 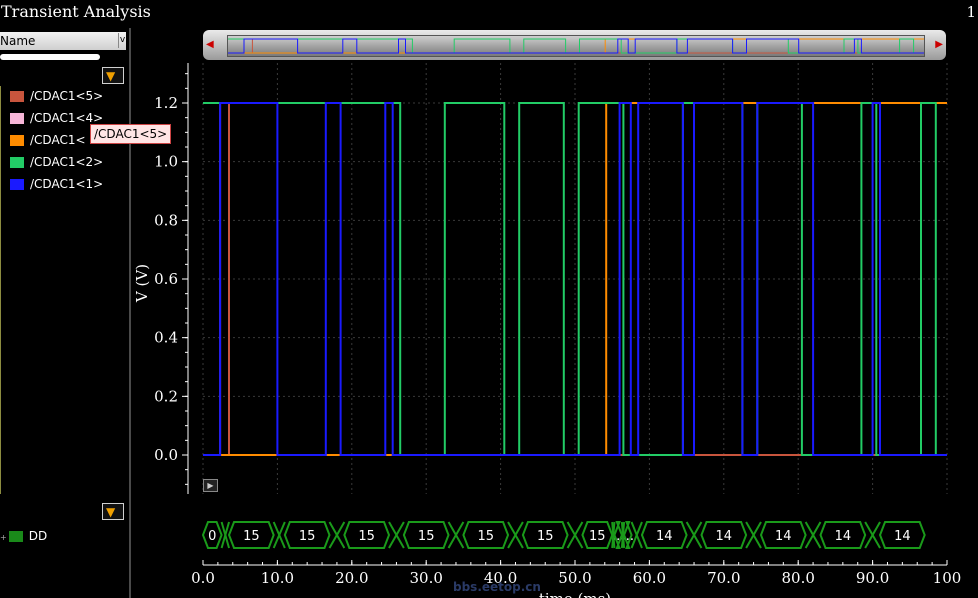 I want to click on y-tick-label: 0.4, so click(x=166, y=338).